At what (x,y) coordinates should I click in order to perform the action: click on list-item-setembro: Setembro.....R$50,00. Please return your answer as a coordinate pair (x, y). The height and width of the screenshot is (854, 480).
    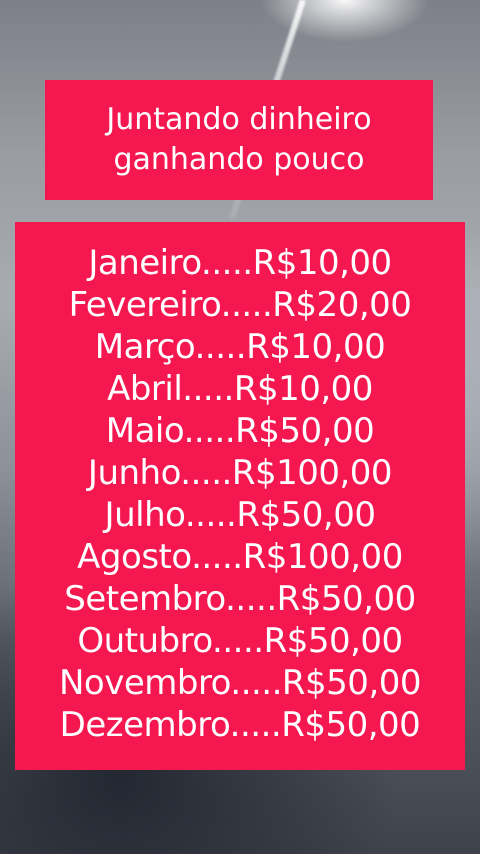
    Looking at the image, I should click on (240, 599).